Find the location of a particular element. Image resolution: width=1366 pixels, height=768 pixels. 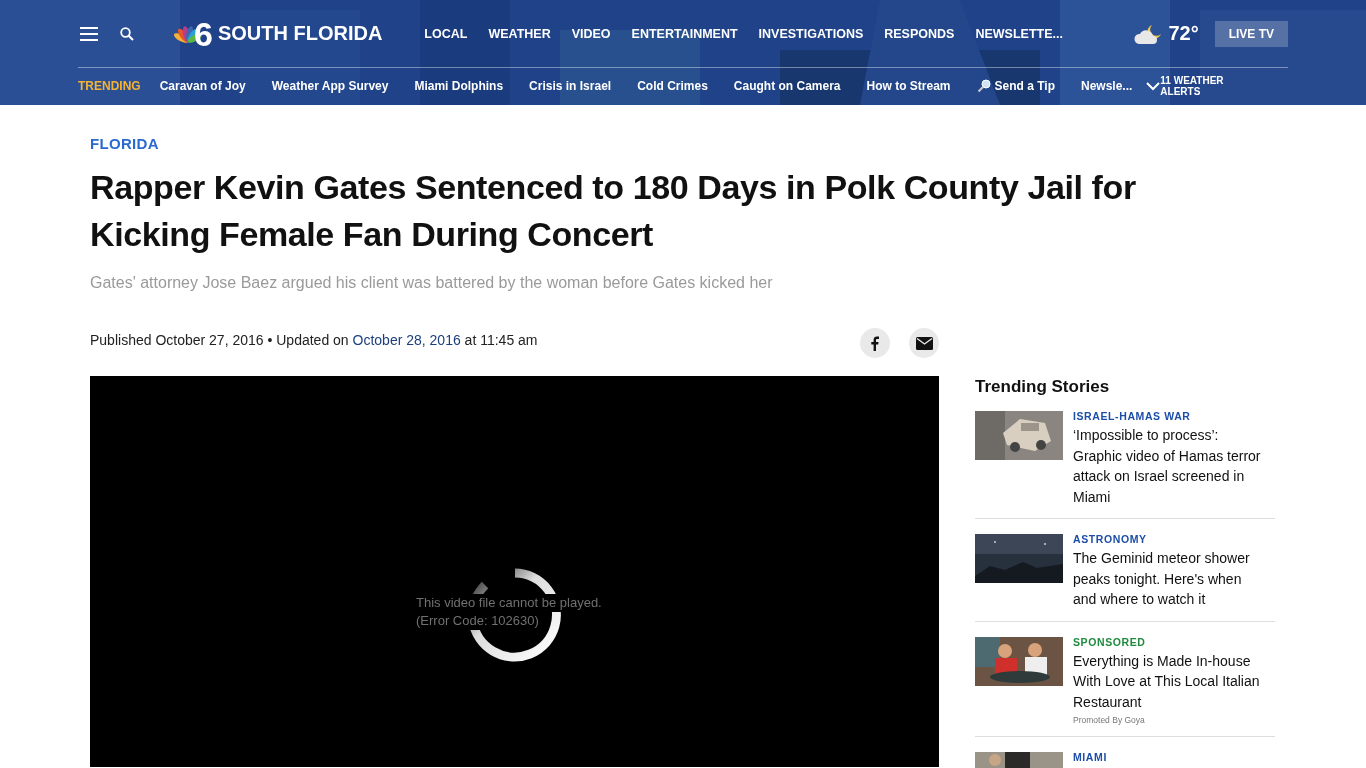

facebook-icon is located at coordinates (875, 343).